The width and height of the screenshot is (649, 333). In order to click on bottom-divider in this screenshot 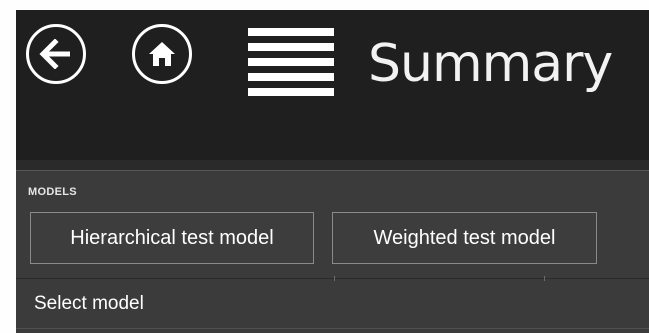, I will do `click(332, 328)`.